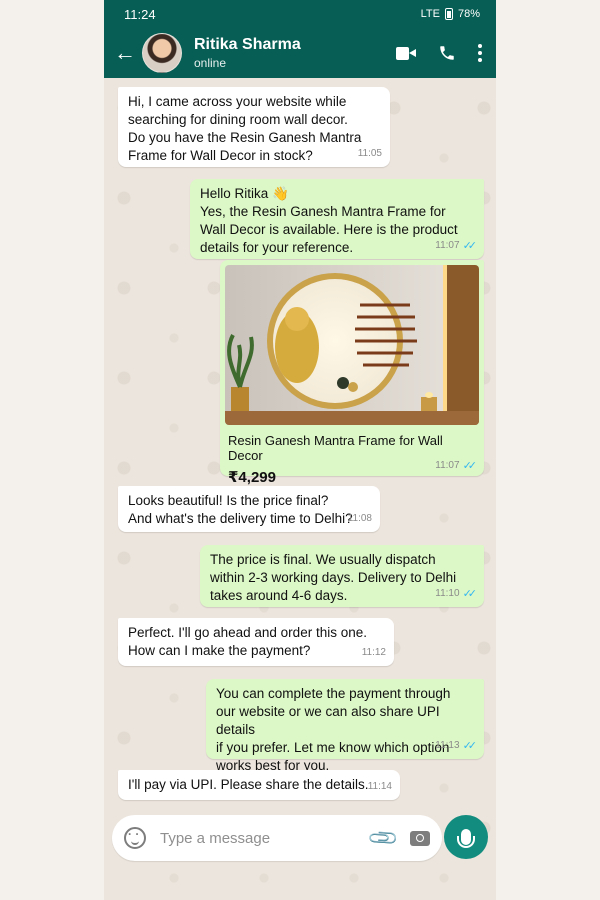  Describe the element at coordinates (369, 153) in the screenshot. I see `message-time: 11:05` at that location.